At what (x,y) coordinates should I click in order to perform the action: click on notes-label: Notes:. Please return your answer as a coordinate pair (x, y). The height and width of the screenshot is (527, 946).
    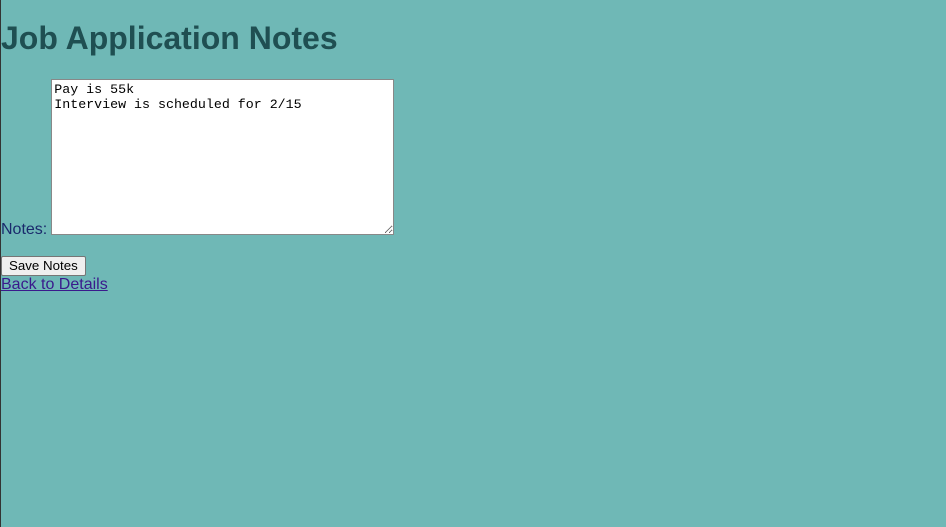
    Looking at the image, I should click on (24, 229).